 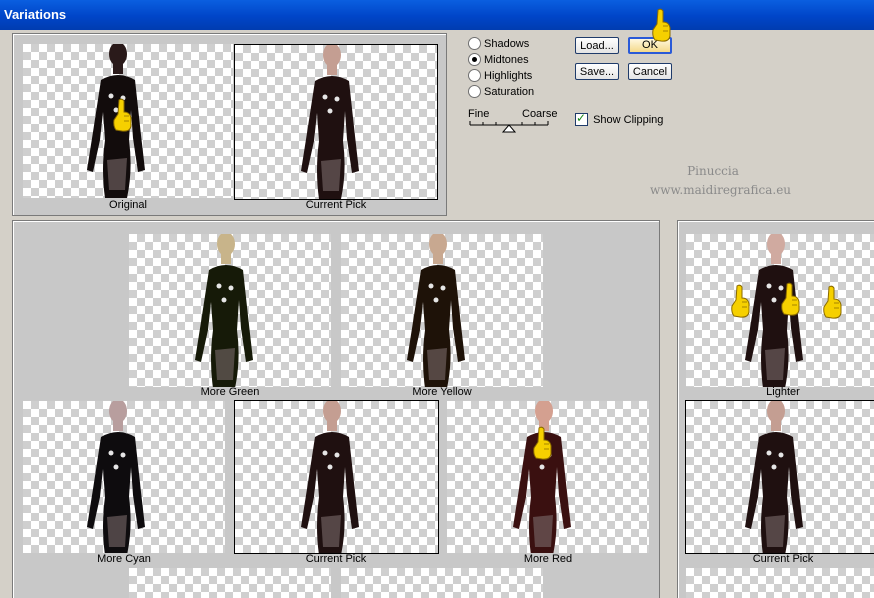 I want to click on radio-saturation: Saturation, so click(x=501, y=92).